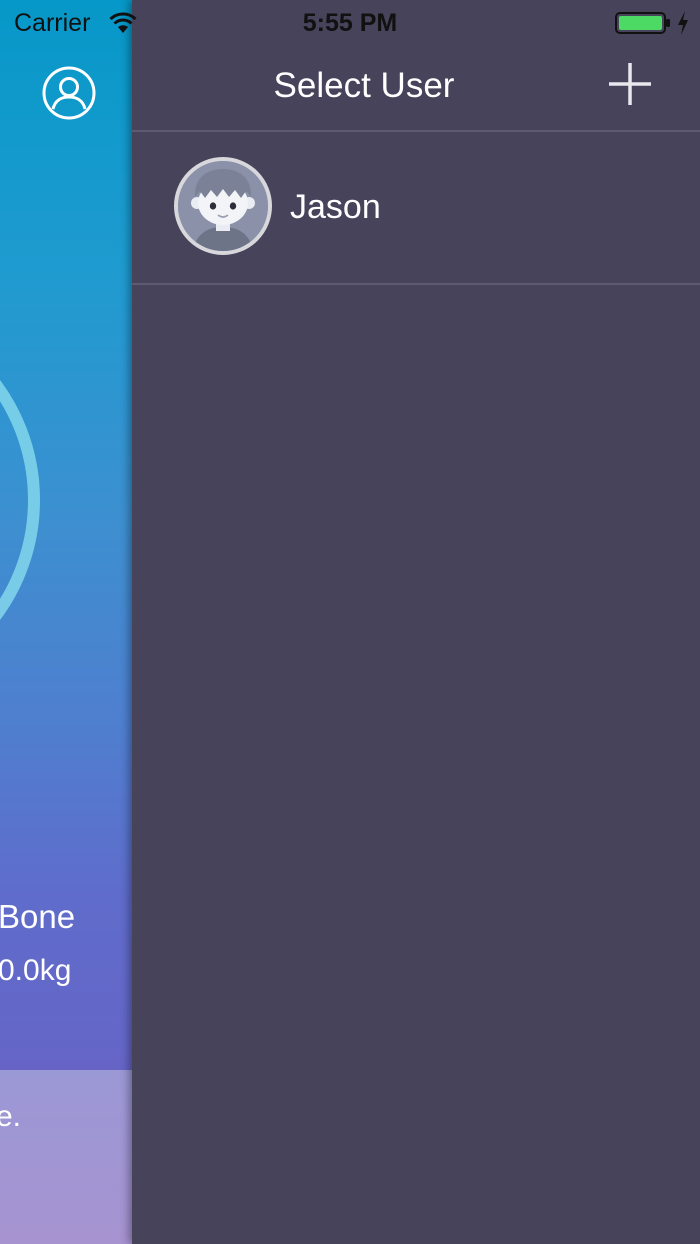 This screenshot has height=1244, width=700. I want to click on charging-bolt-icon, so click(683, 23).